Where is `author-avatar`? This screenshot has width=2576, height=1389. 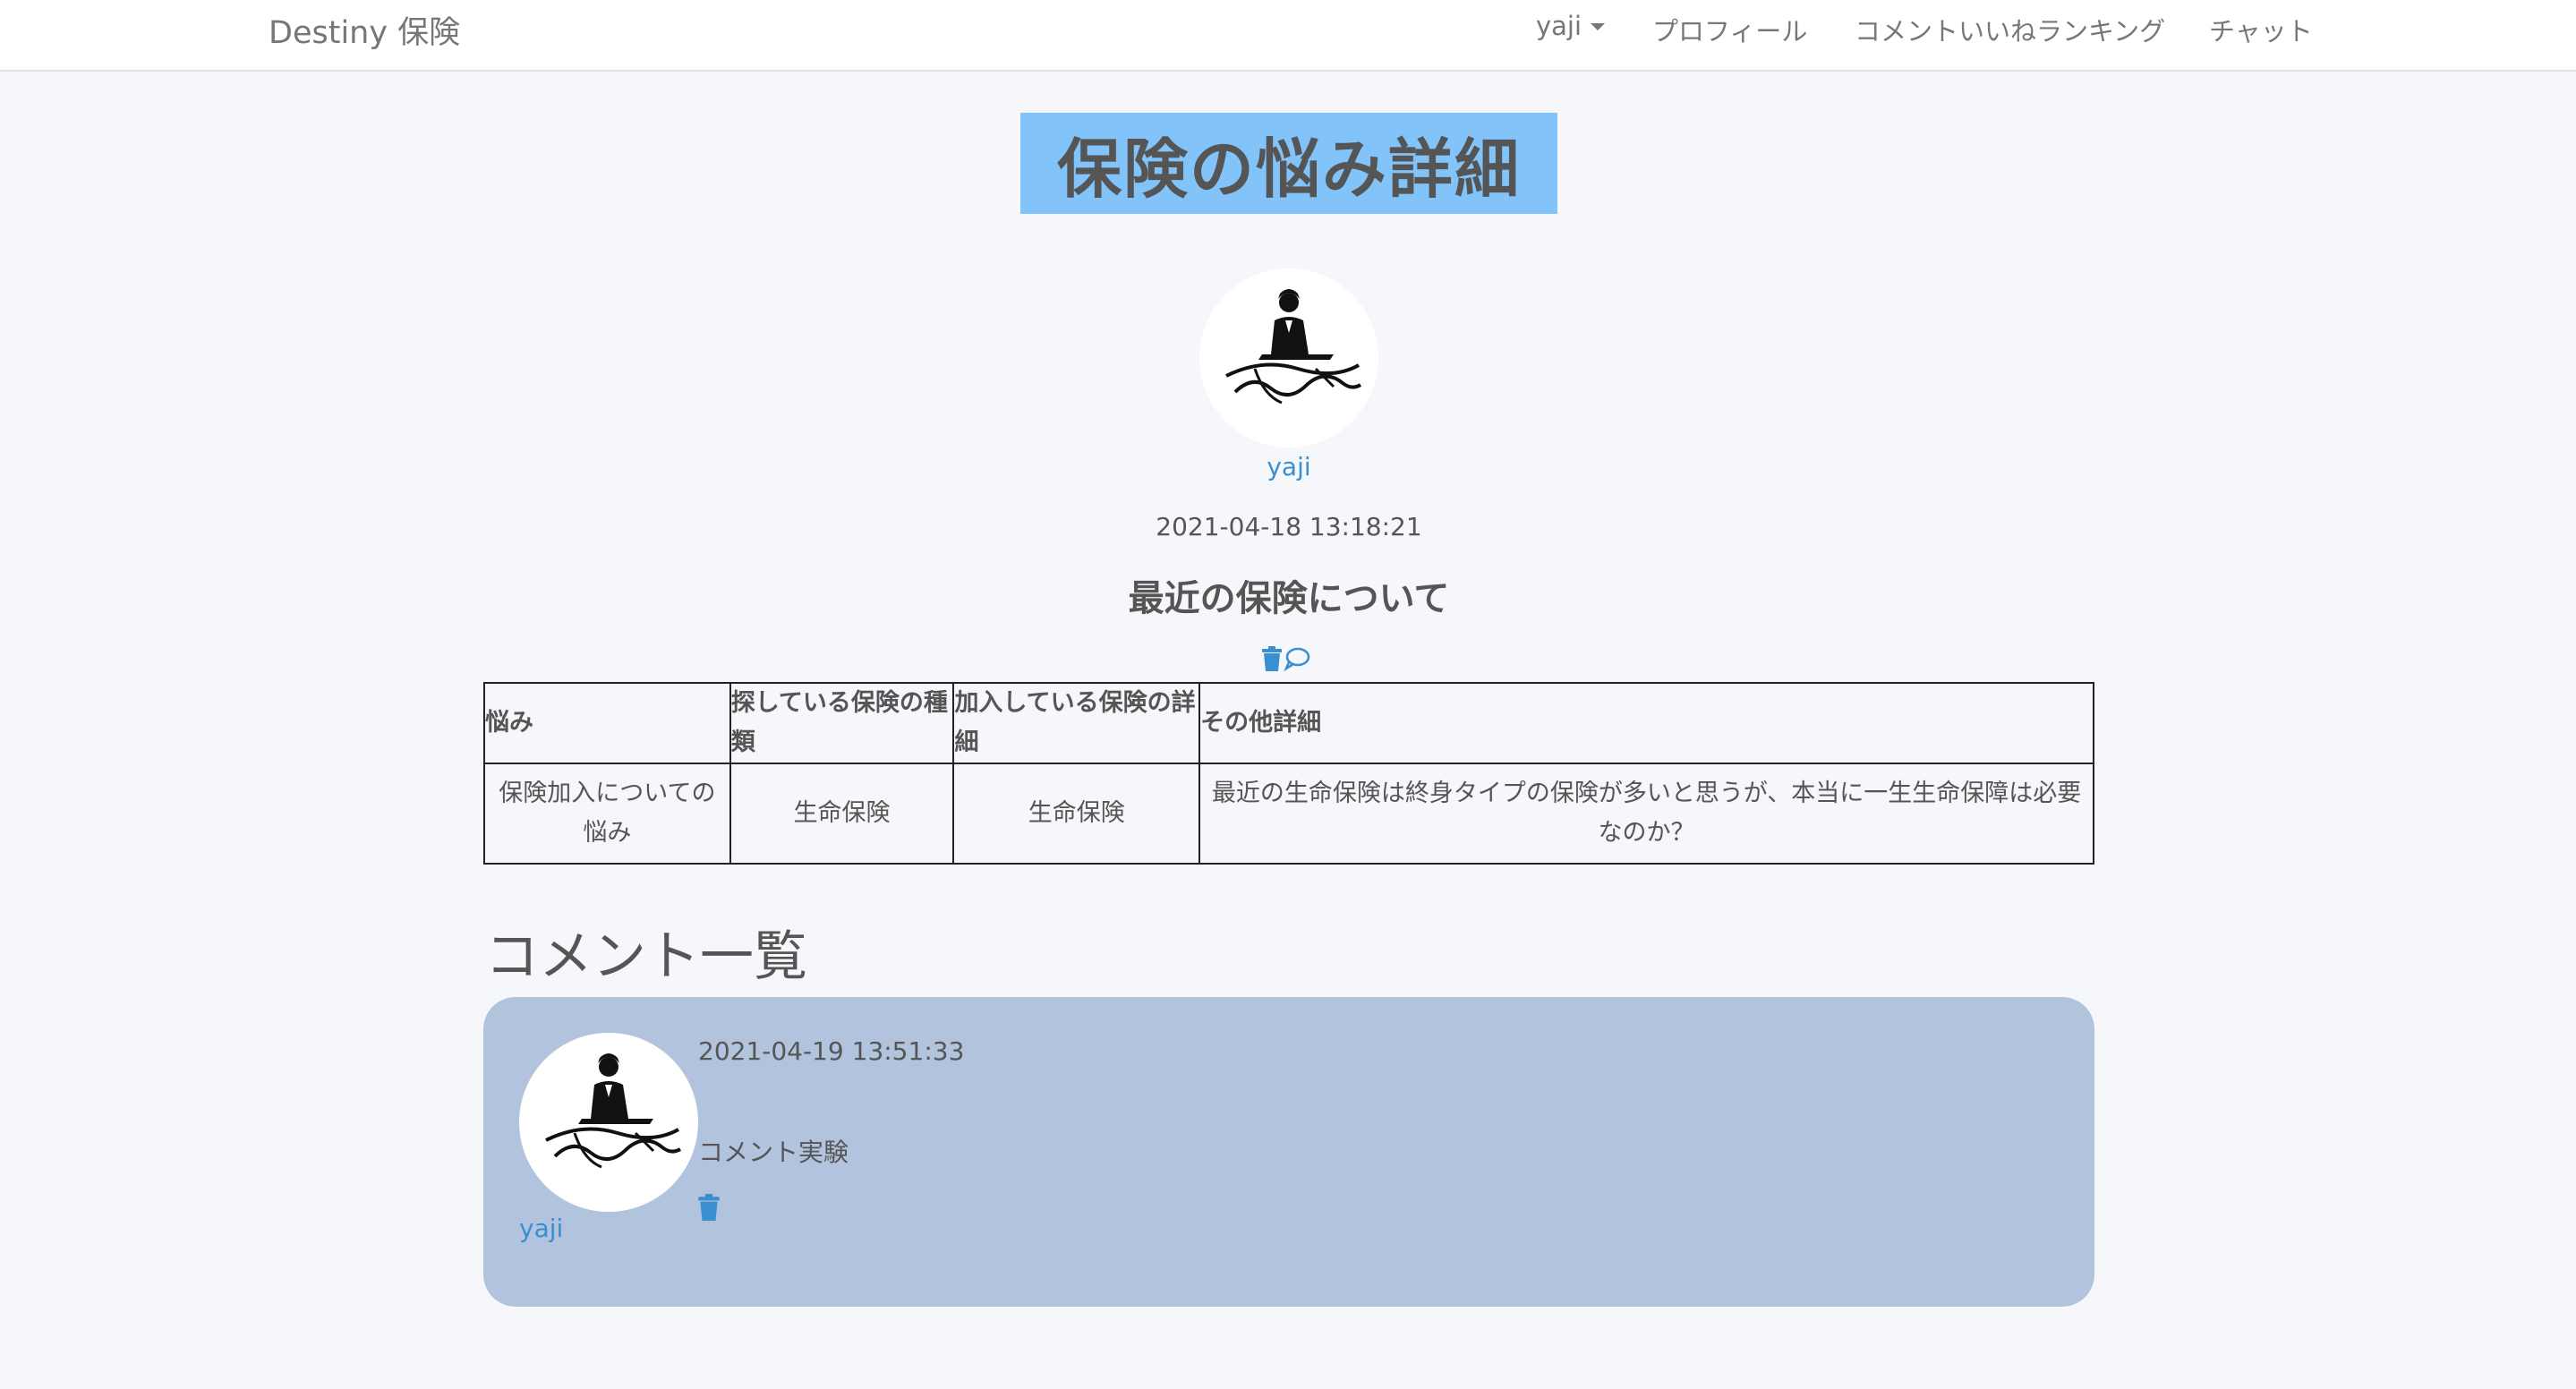
author-avatar is located at coordinates (1288, 357).